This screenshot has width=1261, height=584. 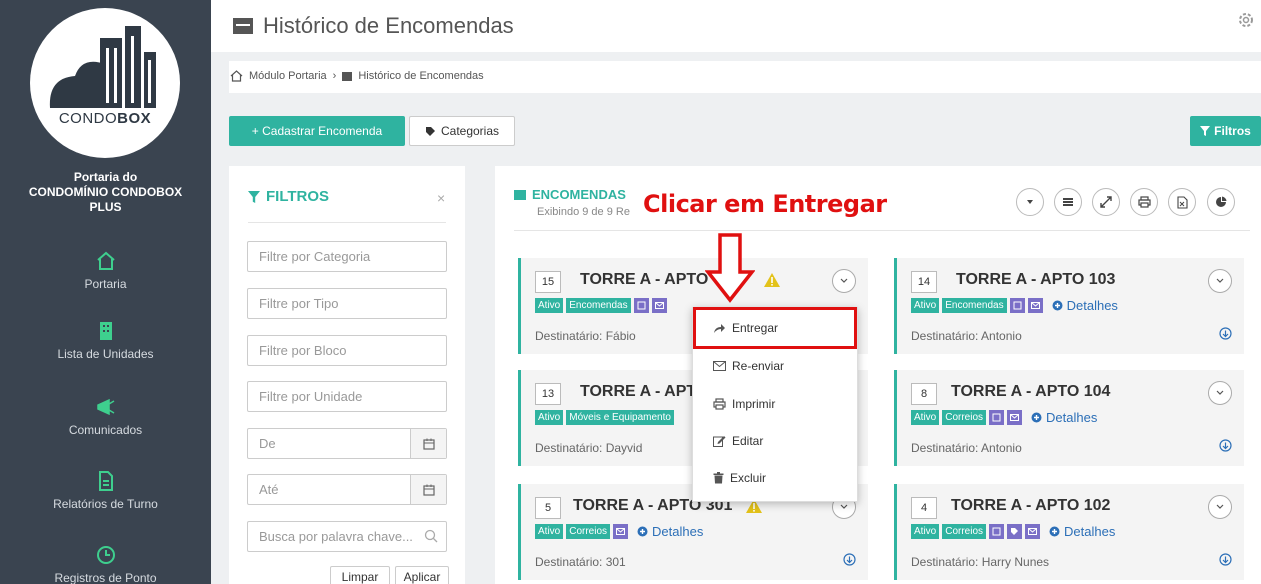 What do you see at coordinates (1182, 202) in the screenshot?
I see `excel-export-button` at bounding box center [1182, 202].